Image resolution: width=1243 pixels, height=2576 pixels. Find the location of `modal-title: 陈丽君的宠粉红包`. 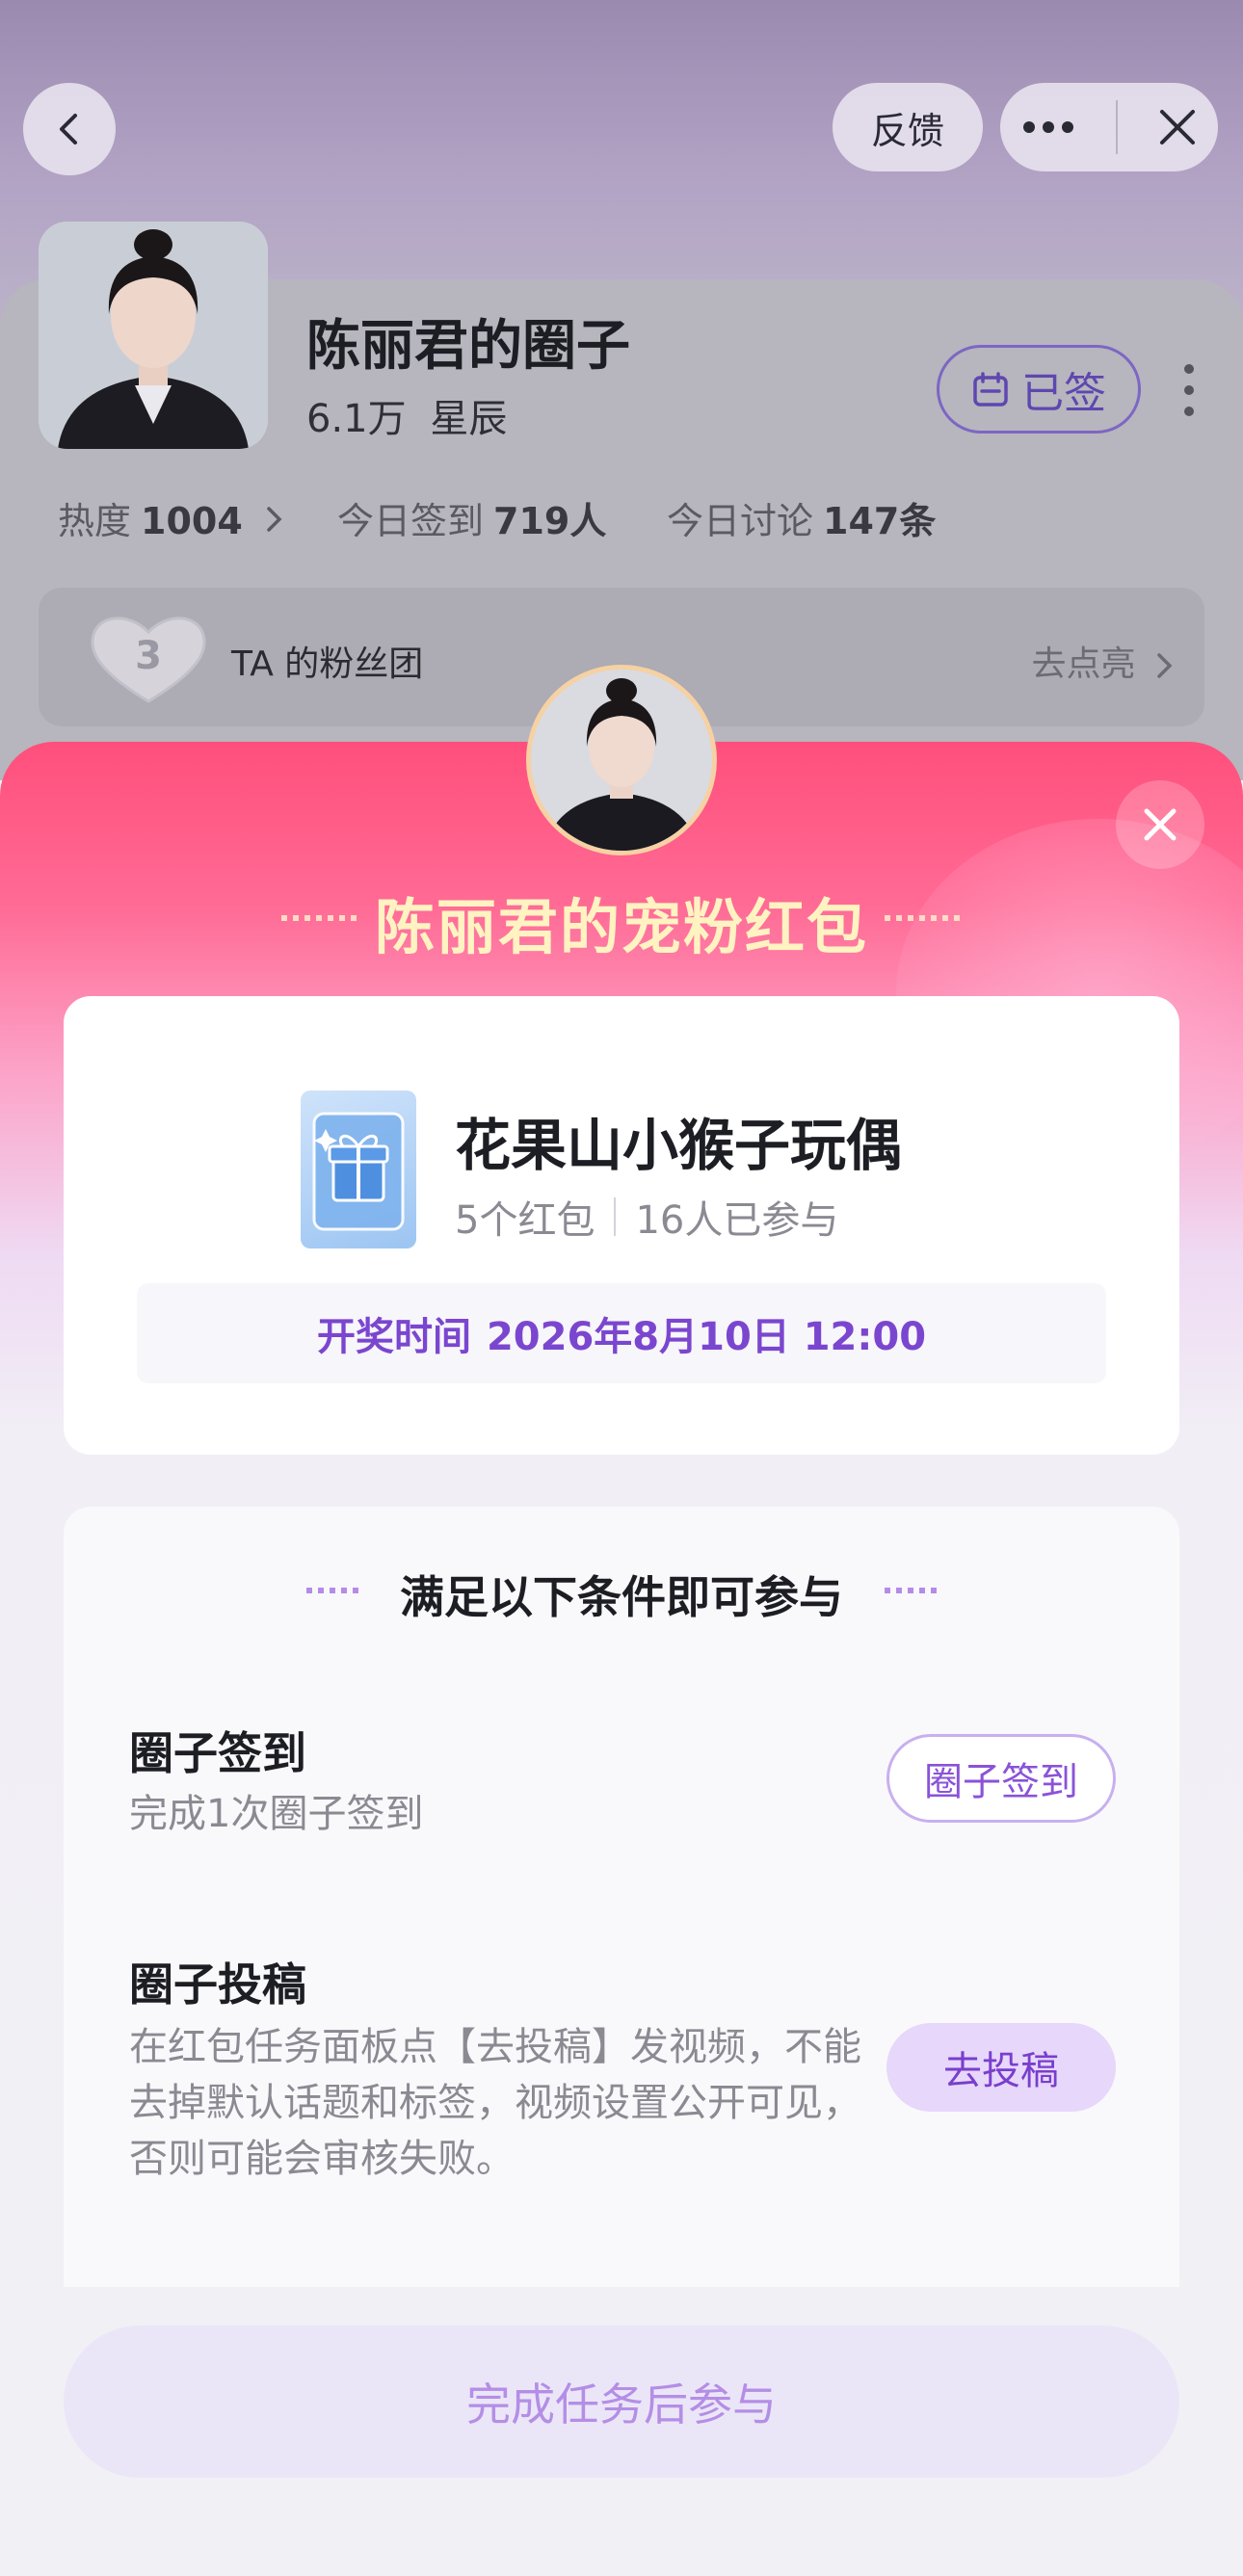

modal-title: 陈丽君的宠粉红包 is located at coordinates (621, 927).